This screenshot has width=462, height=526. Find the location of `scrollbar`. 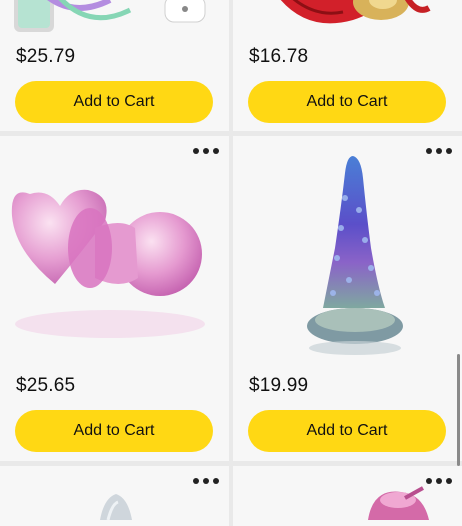

scrollbar is located at coordinates (458, 410).